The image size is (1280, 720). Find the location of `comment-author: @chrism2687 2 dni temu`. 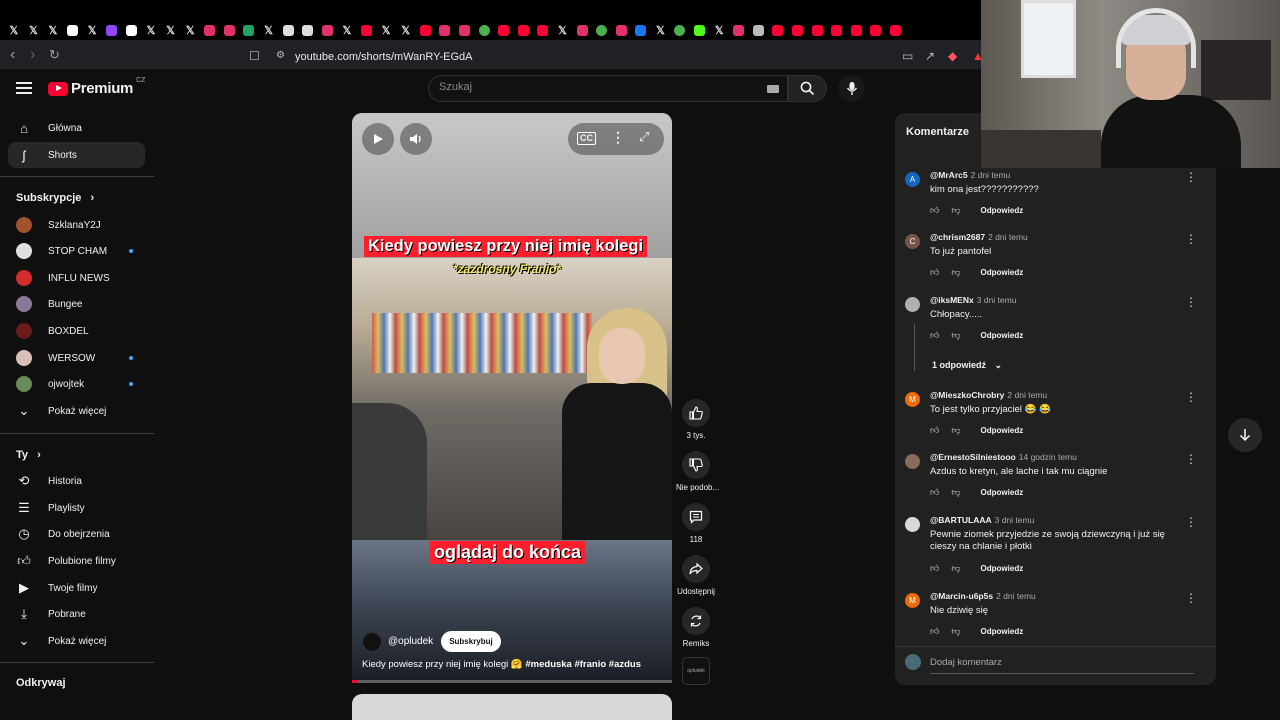

comment-author: @chrism2687 2 dni temu is located at coordinates (979, 237).